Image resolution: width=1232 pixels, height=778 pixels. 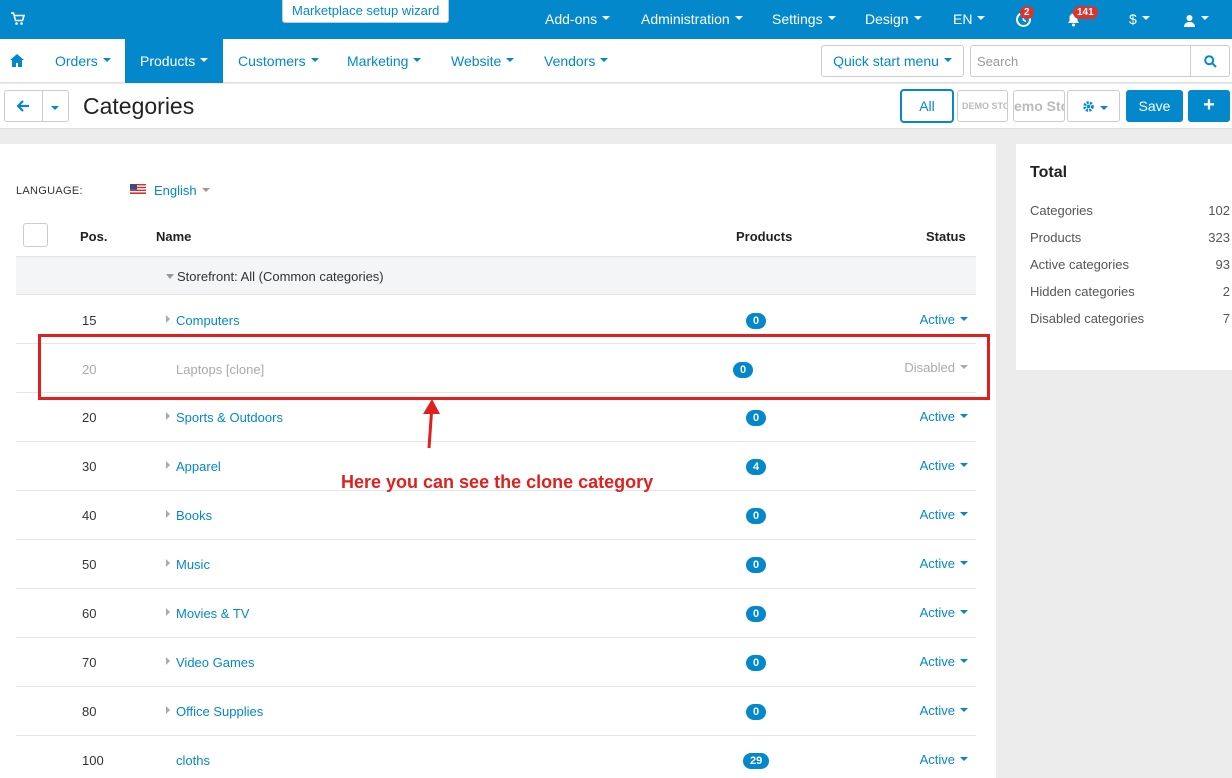 I want to click on settings-dropdown-button, so click(x=1093, y=106).